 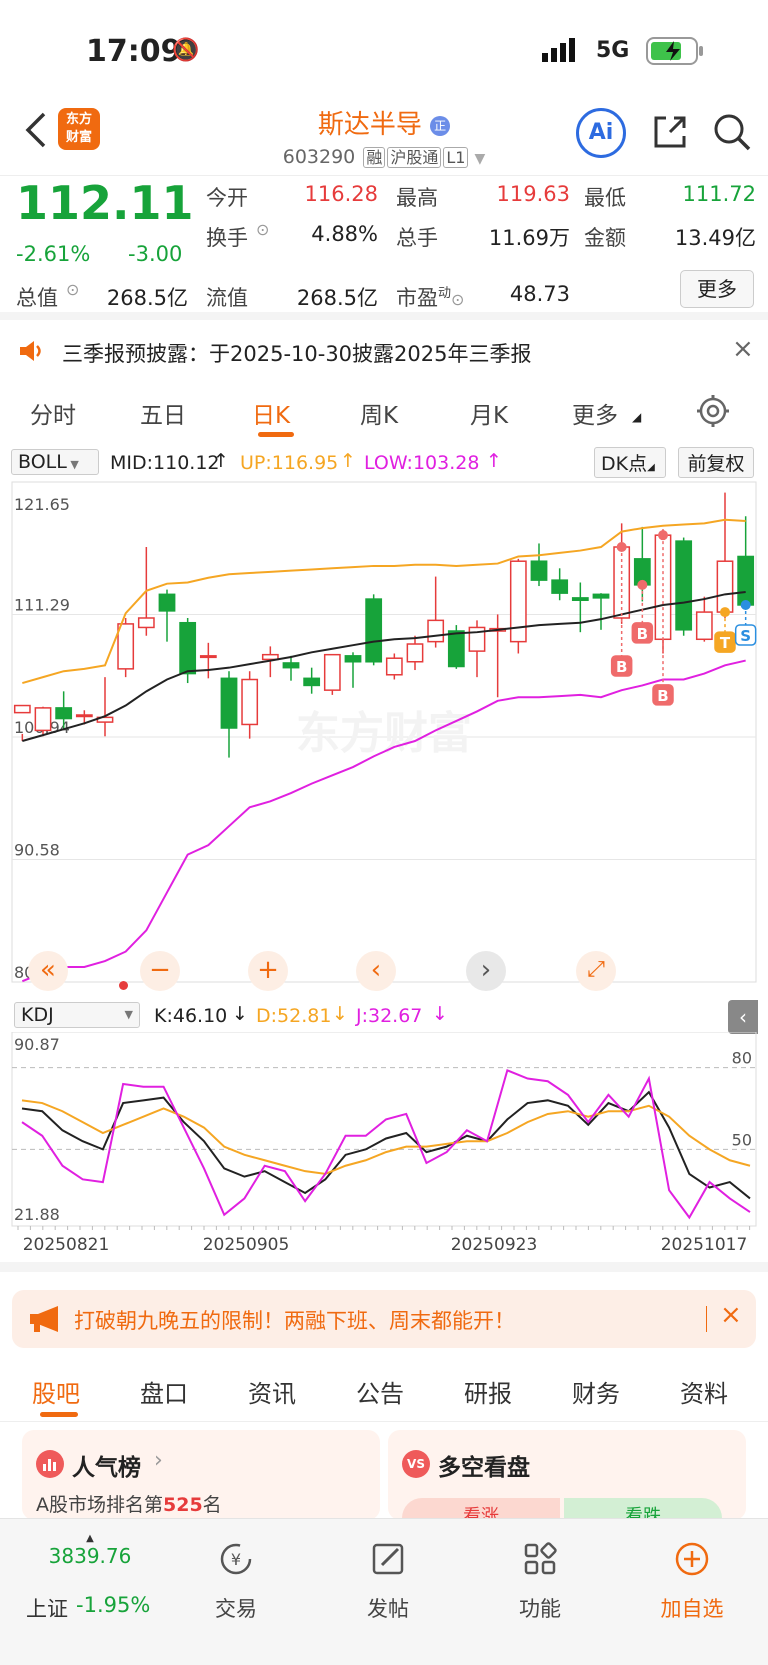 I want to click on bull-bear-card: VS 多空看盘 看涨 看跌, so click(x=567, y=1475).